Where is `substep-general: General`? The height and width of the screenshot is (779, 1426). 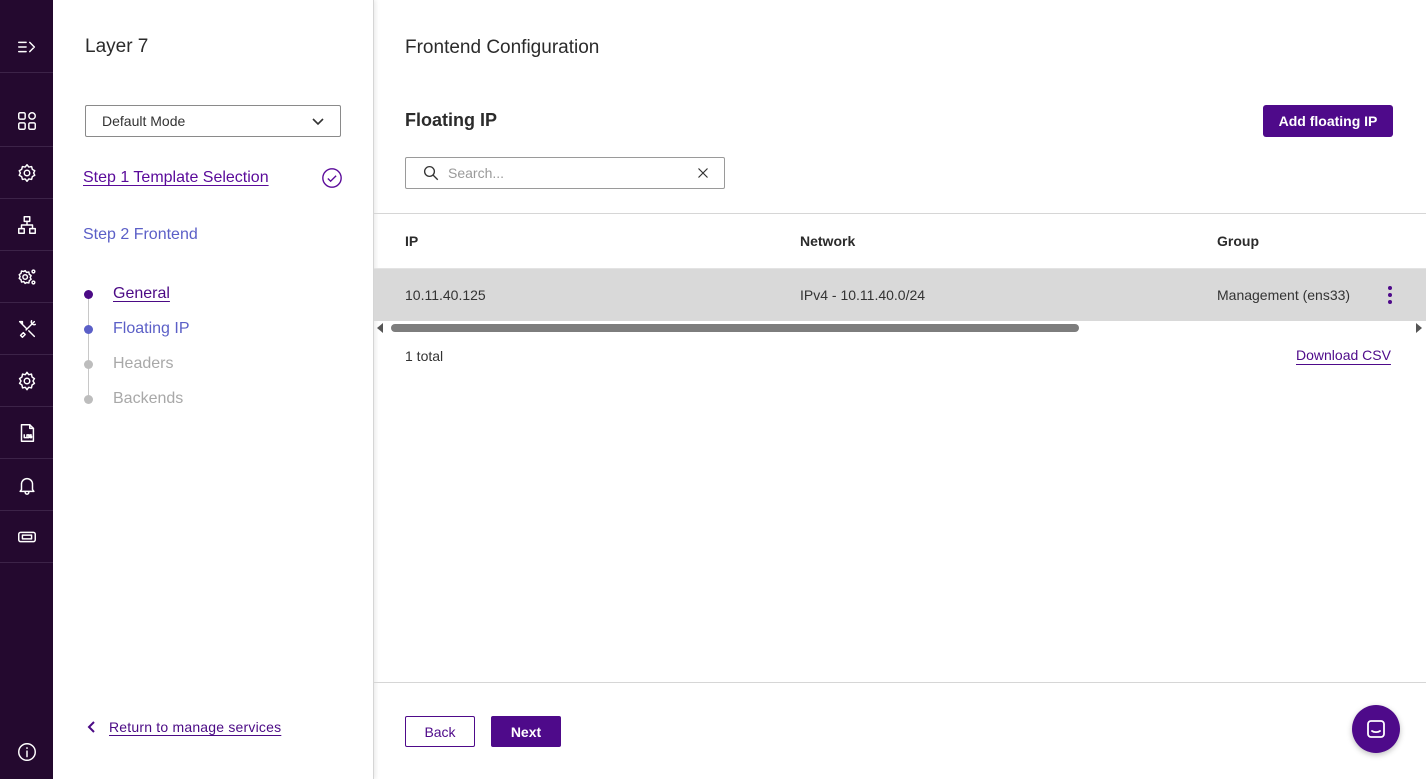 substep-general: General is located at coordinates (126, 294).